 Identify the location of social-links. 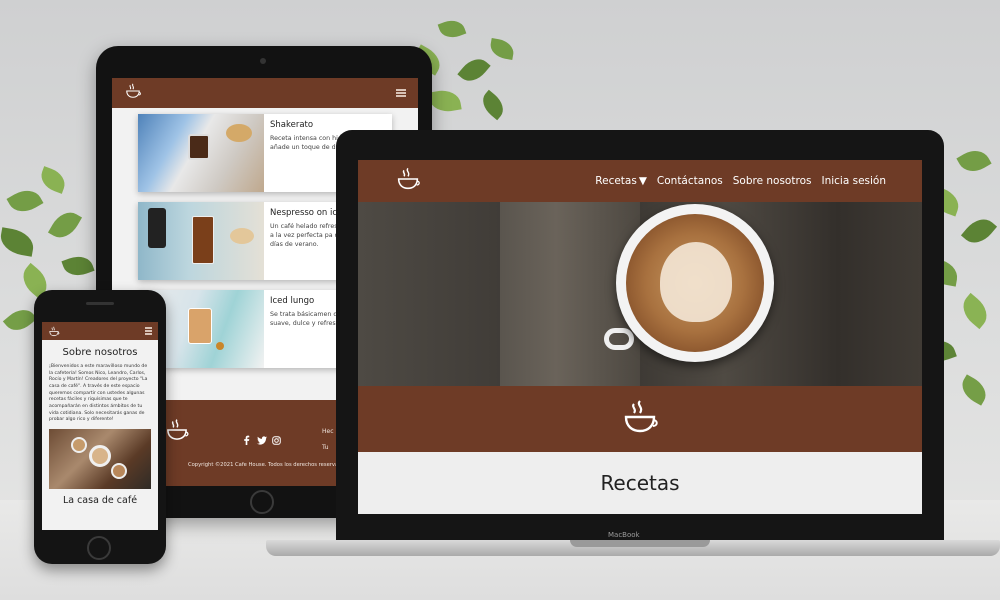
(261, 437).